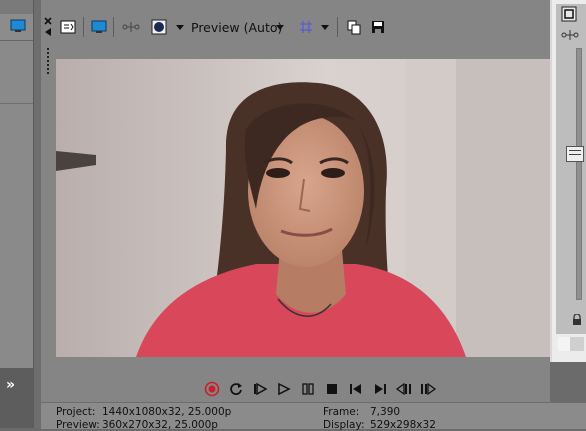 This screenshot has width=586, height=431. Describe the element at coordinates (385, 412) in the screenshot. I see `frame-value: 7,390` at that location.